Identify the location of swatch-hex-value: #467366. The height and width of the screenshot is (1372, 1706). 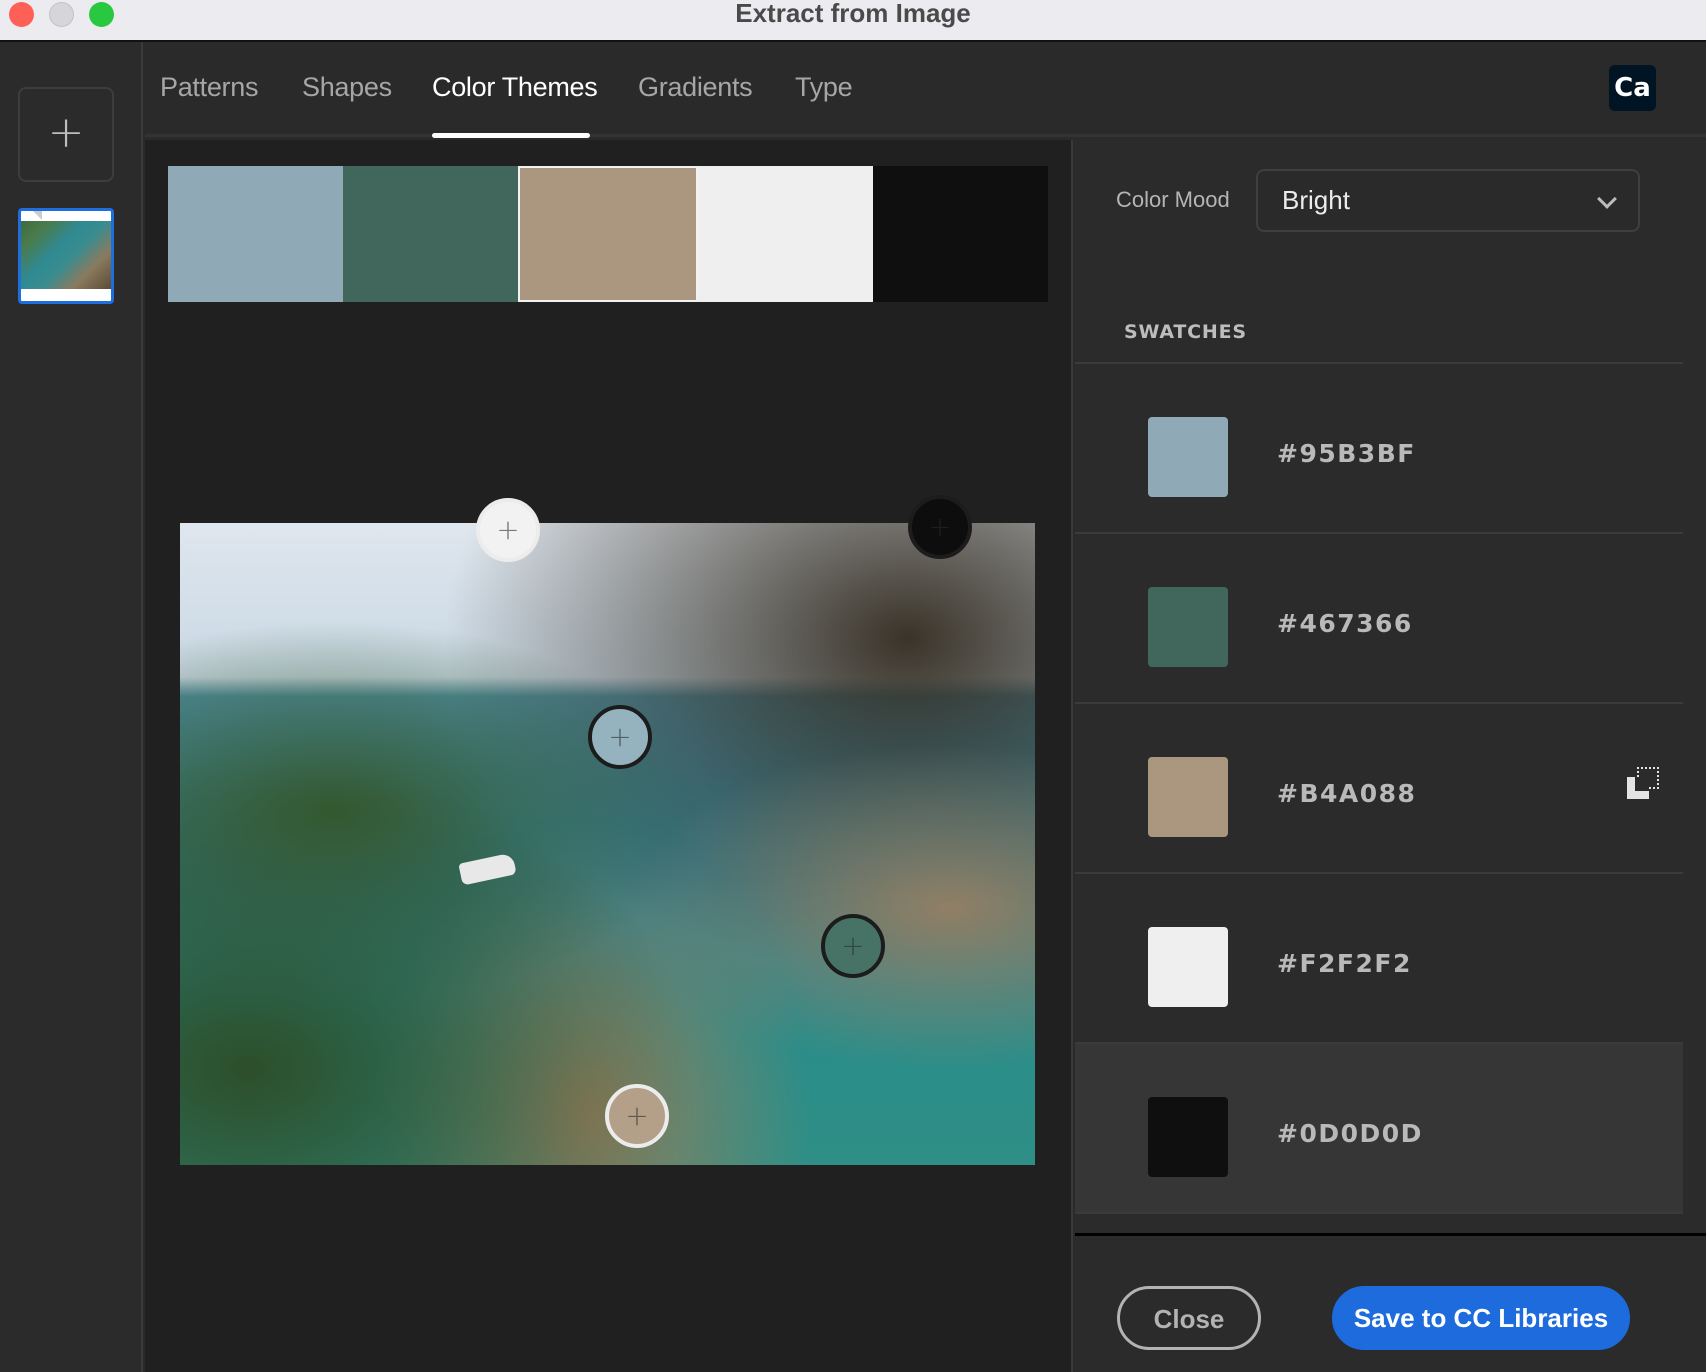
(1345, 623).